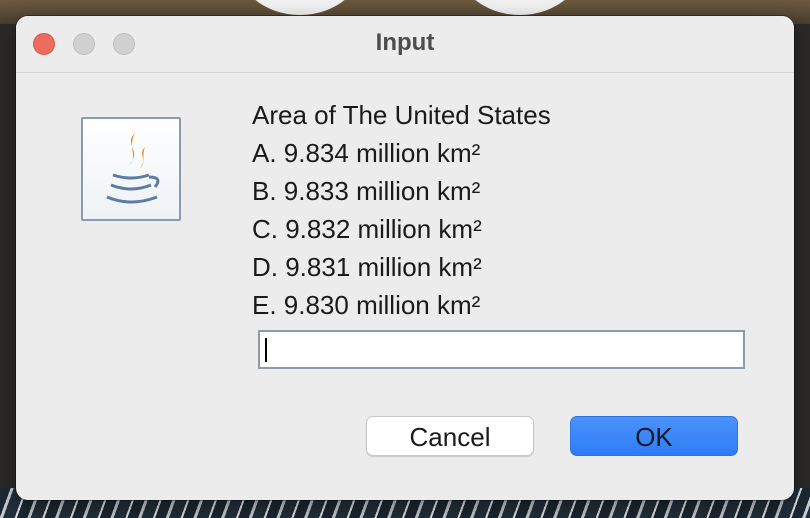 The width and height of the screenshot is (810, 518). I want to click on ok-button: OK, so click(654, 436).